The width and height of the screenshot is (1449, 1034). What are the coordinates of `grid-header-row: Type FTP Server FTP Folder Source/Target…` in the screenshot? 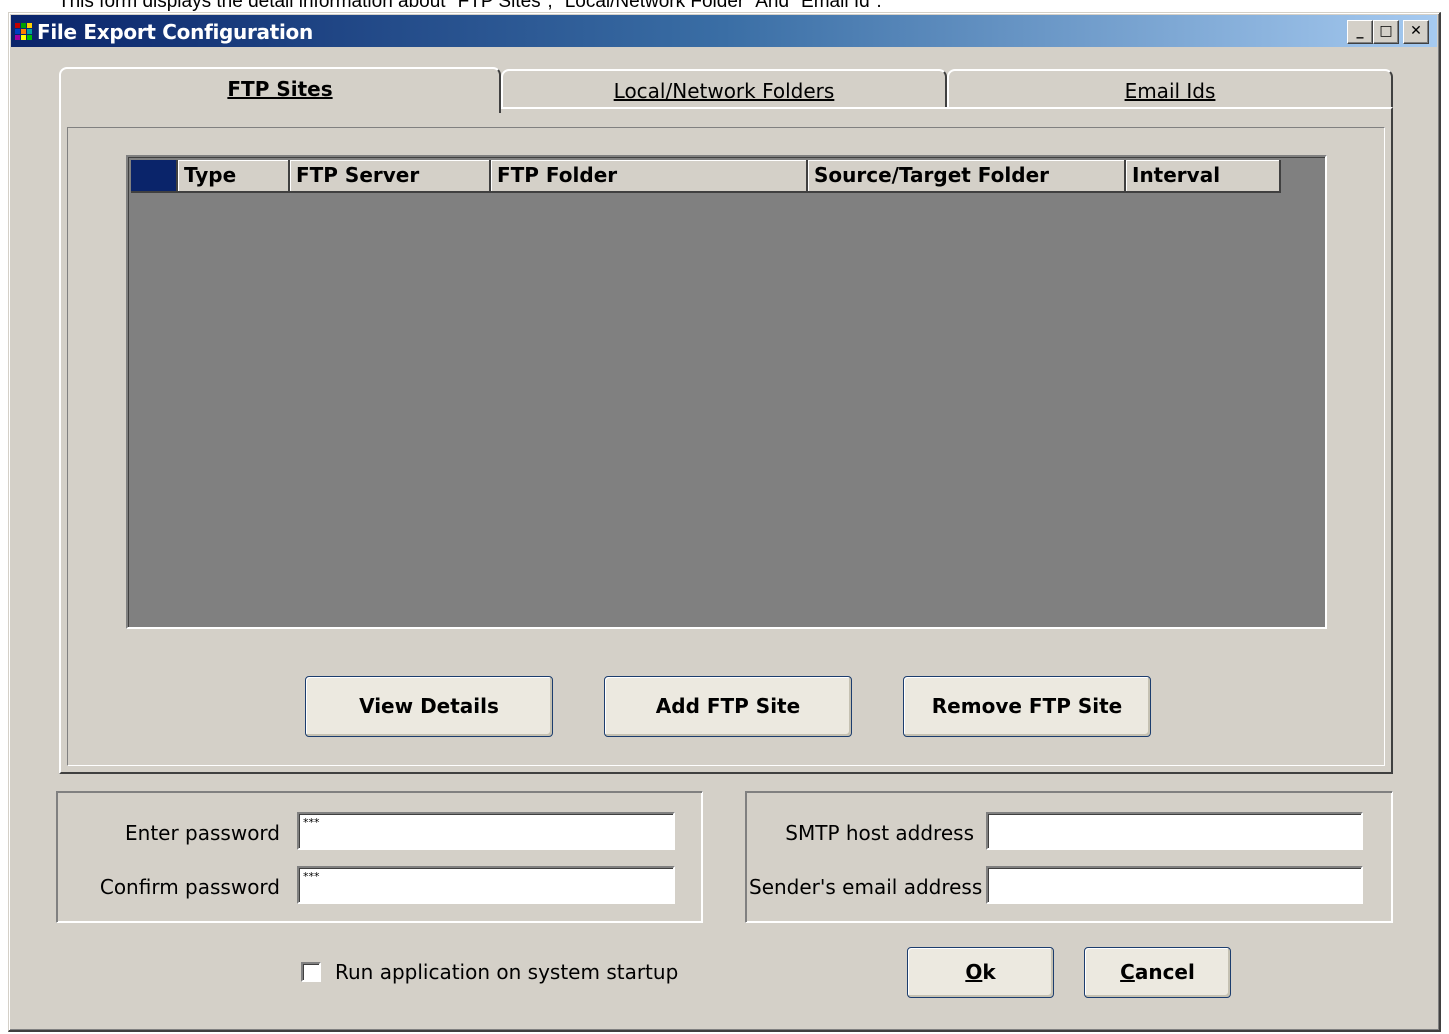 It's located at (706, 176).